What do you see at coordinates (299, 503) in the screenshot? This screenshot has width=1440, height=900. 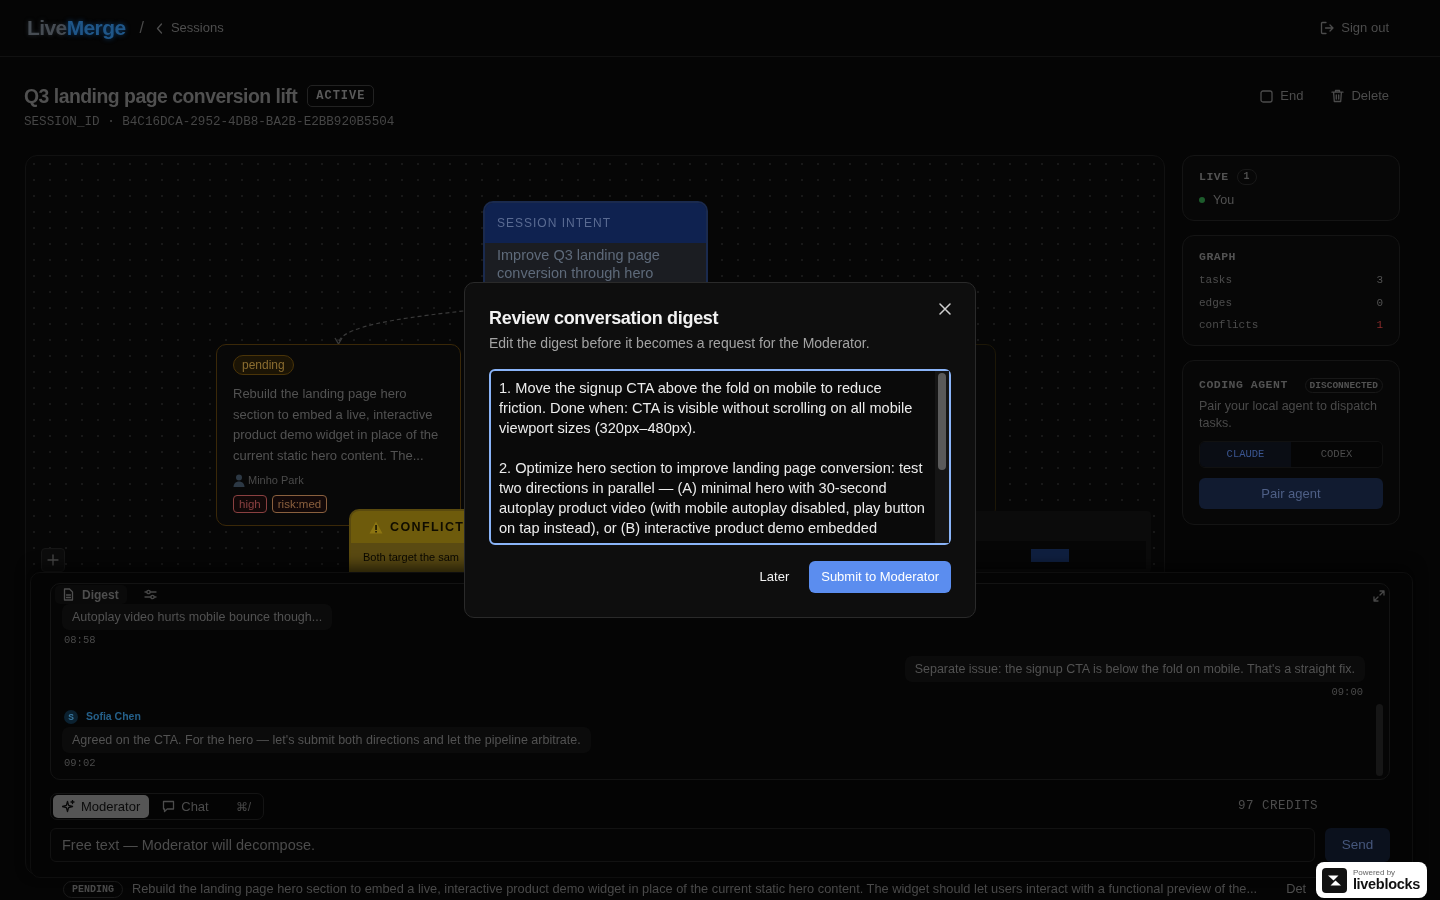 I see `task-tag: risk:med` at bounding box center [299, 503].